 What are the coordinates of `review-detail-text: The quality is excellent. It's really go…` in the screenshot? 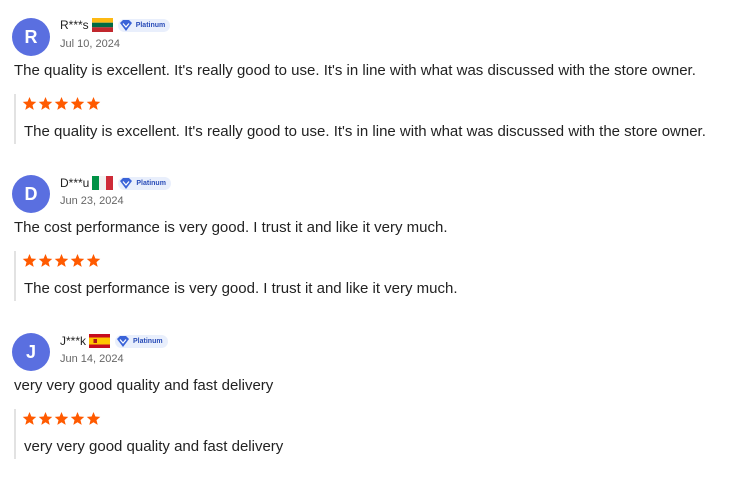 It's located at (365, 131).